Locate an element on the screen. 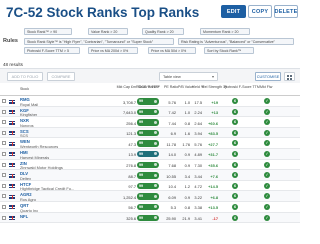  mkt-cap-cell: 88.7 is located at coordinates (132, 176).